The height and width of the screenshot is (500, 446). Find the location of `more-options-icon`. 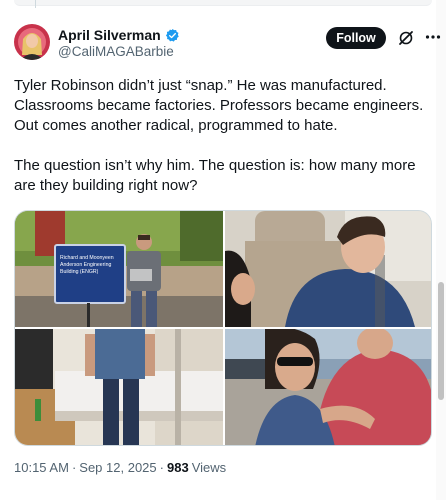

more-options-icon is located at coordinates (433, 37).